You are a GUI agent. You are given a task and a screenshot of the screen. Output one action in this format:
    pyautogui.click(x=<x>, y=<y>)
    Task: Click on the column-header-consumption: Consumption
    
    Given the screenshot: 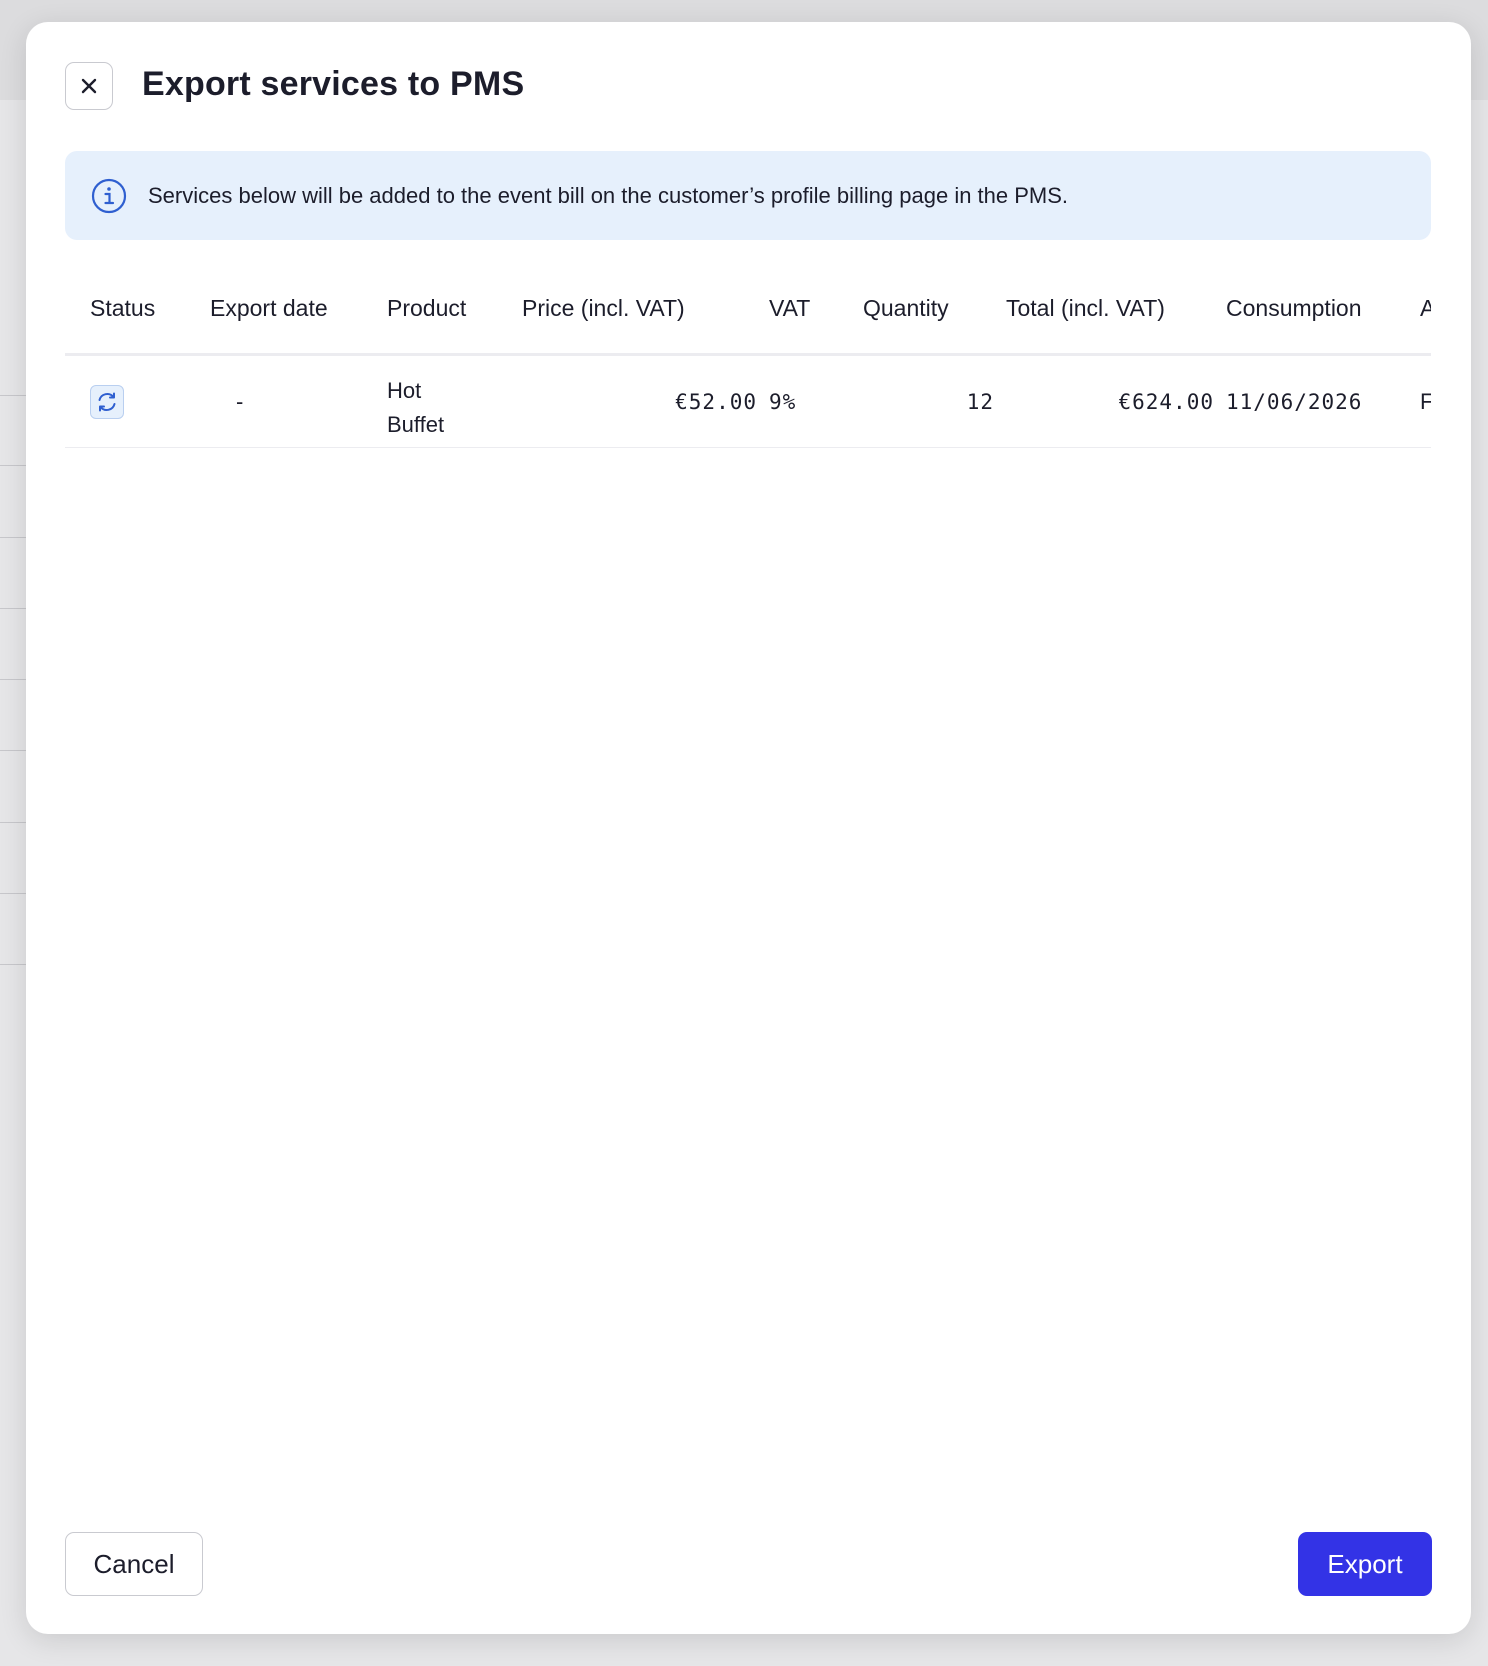 What is the action you would take?
    pyautogui.click(x=1294, y=308)
    